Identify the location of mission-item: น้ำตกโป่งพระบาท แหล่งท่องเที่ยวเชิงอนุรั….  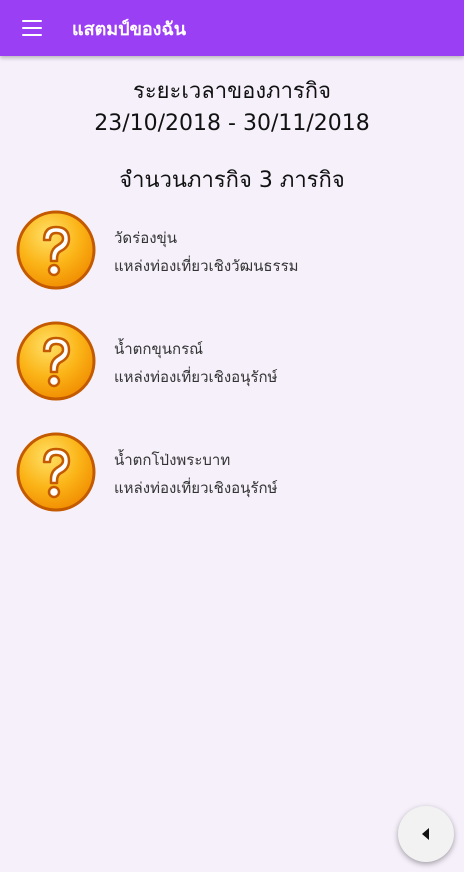
(232, 487).